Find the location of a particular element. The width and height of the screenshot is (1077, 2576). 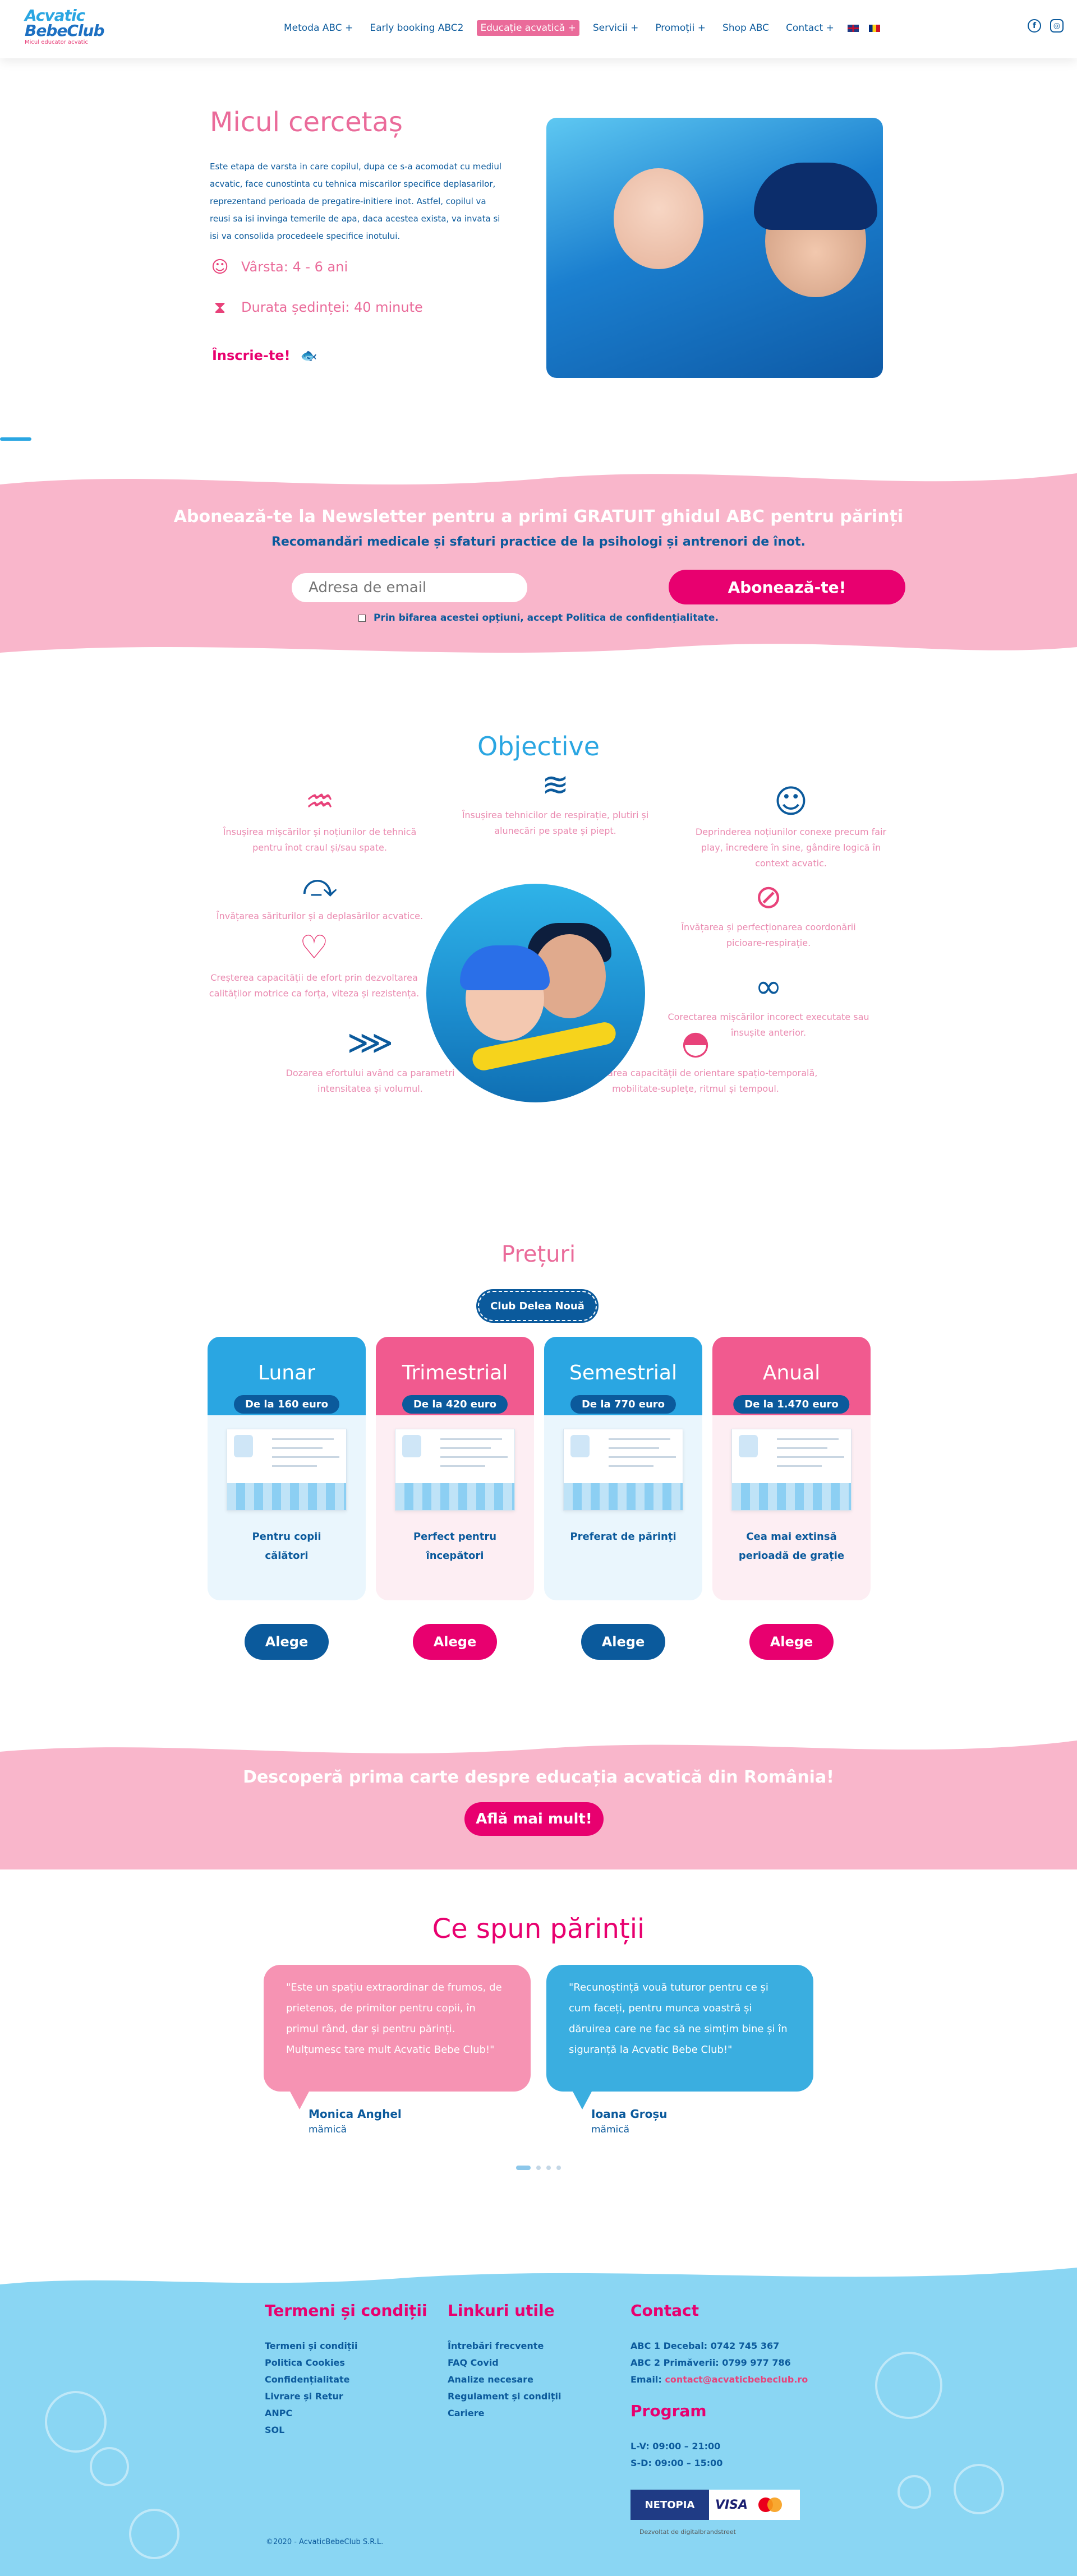

age-feature: ☺ Vârsta: 4 - 6 ani is located at coordinates (279, 267).